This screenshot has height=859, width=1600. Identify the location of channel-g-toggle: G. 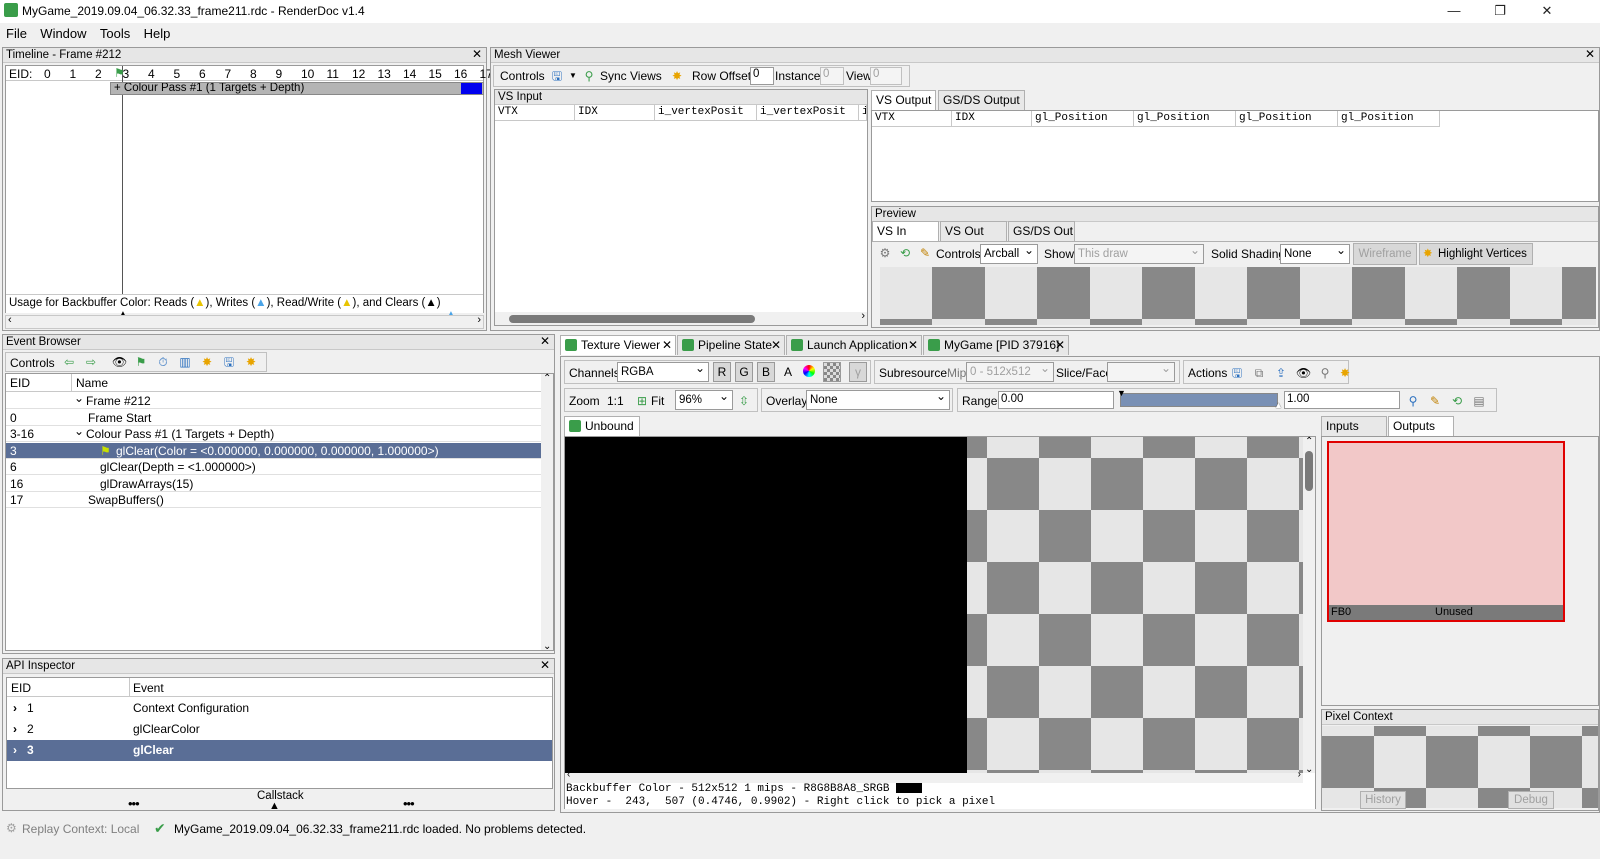
(744, 372).